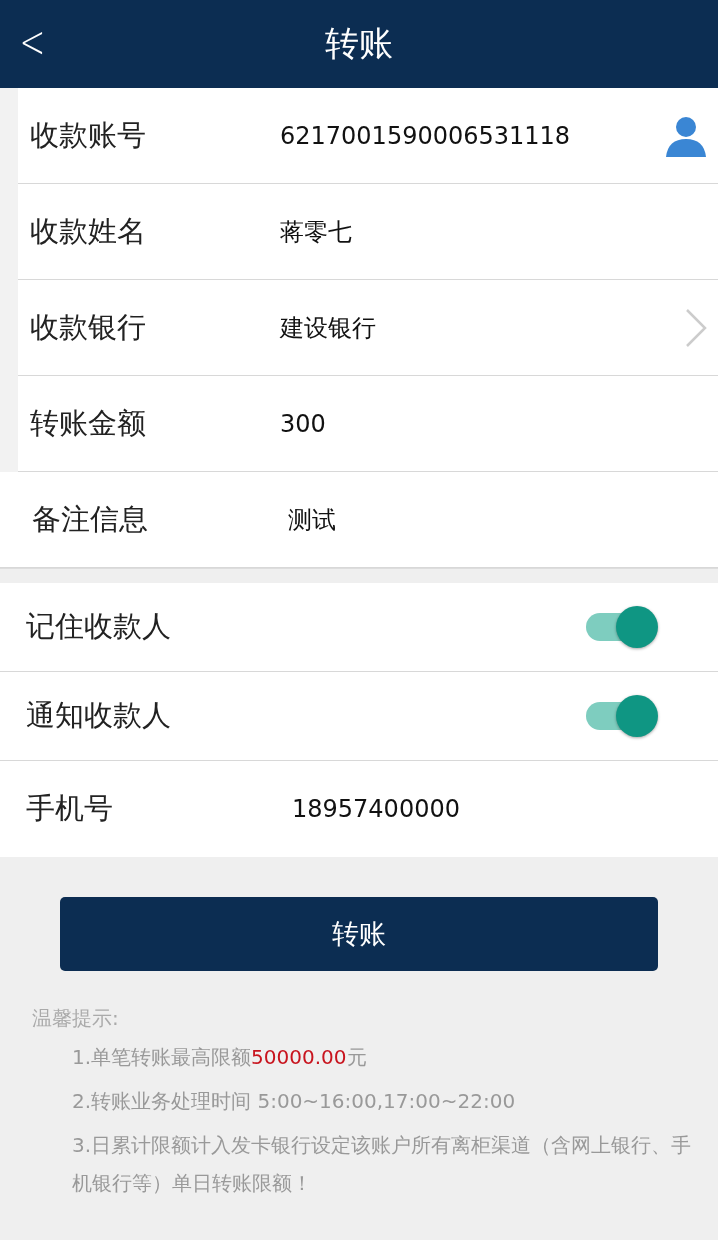 The image size is (718, 1240). What do you see at coordinates (88, 135) in the screenshot?
I see `field-label: 收款账号` at bounding box center [88, 135].